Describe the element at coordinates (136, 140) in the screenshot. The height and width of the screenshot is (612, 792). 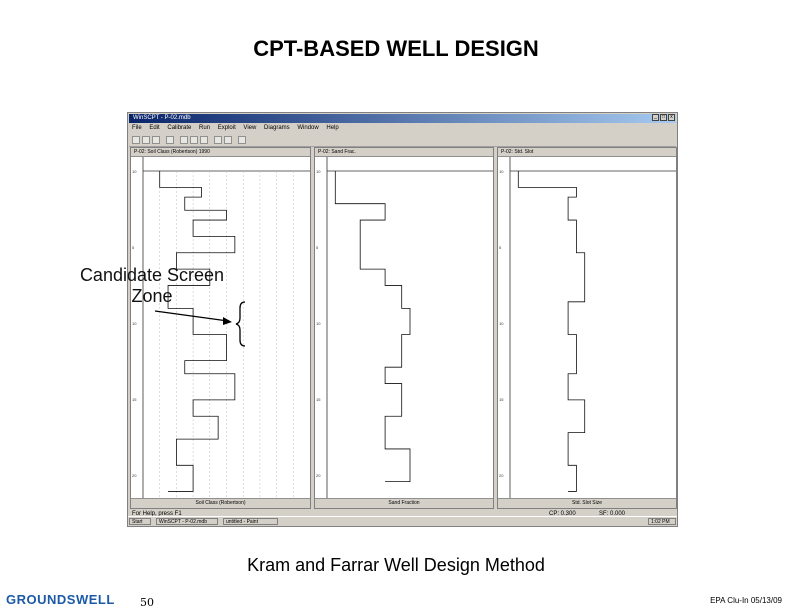
I see `new-icon` at that location.